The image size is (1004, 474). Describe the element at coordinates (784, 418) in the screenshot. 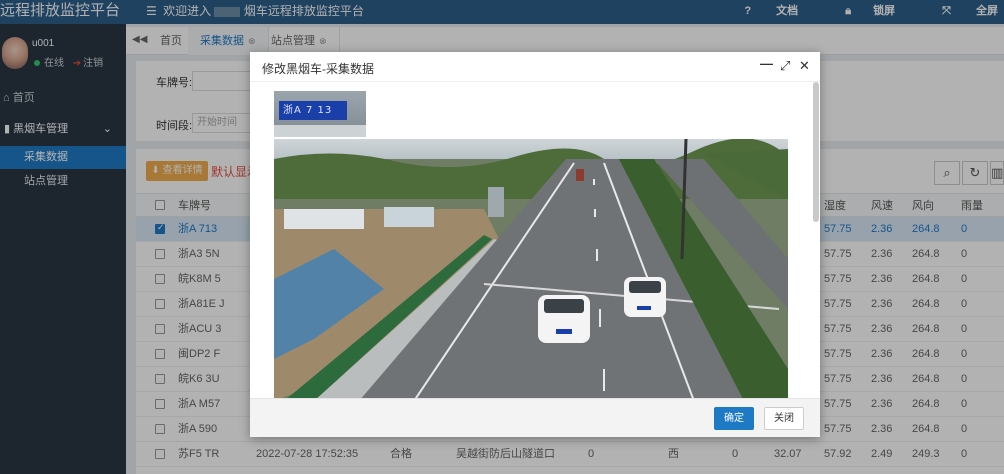

I see `close-button: 关闭` at that location.